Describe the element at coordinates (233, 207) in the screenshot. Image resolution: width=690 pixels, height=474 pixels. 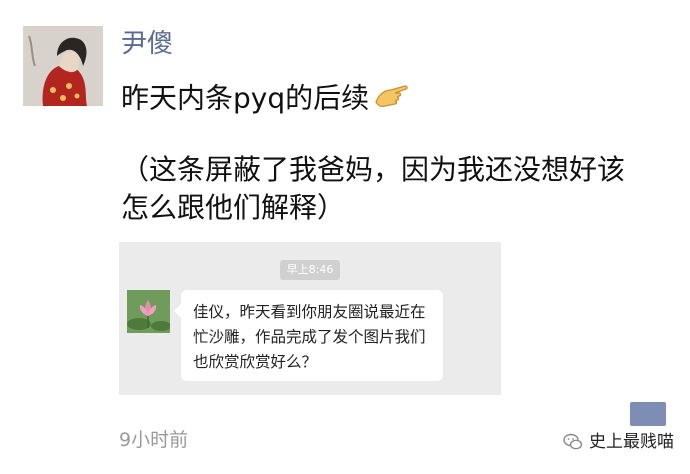
I see `post-text-line-3: 怎么跟他们解释）` at that location.